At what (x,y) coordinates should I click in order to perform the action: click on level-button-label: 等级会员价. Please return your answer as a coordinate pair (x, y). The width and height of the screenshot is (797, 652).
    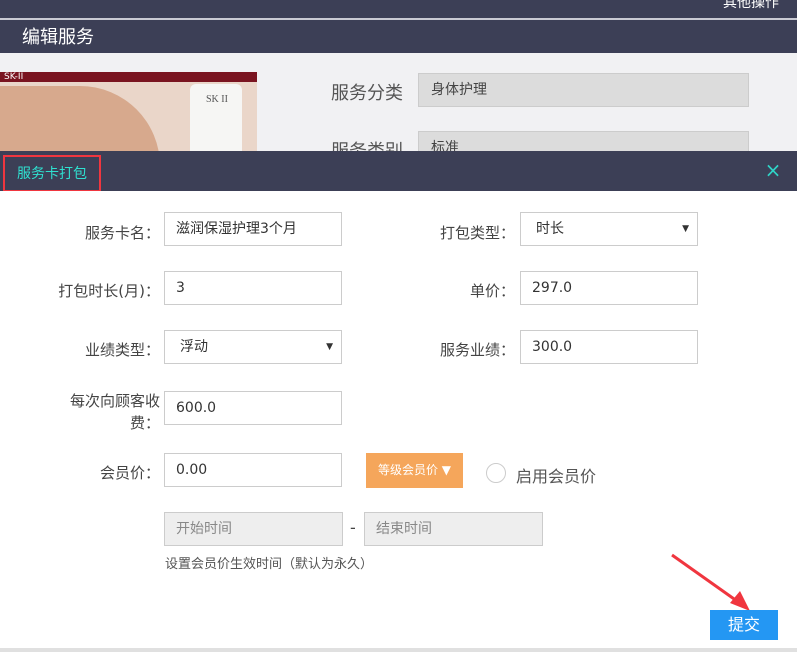
    Looking at the image, I should click on (407, 470).